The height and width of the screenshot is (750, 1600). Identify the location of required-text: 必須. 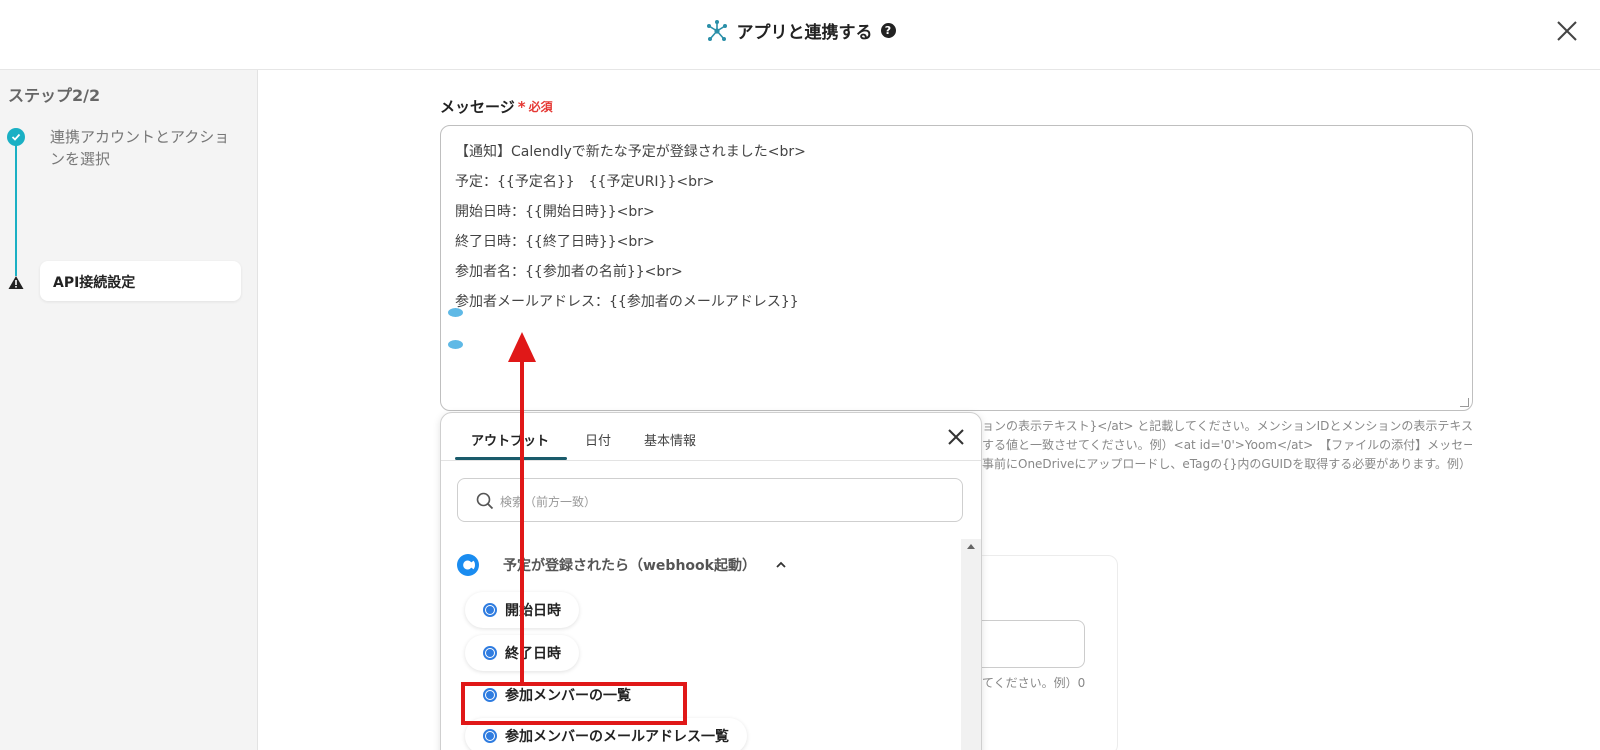
(540, 107).